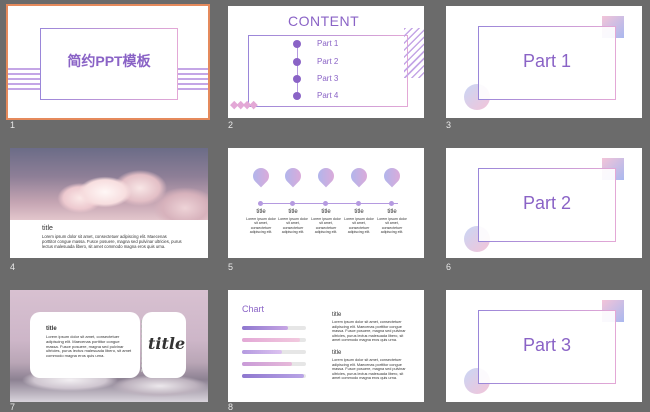  What do you see at coordinates (244, 105) in the screenshot?
I see `slide2-diamonds: ◆◆◆◆` at bounding box center [244, 105].